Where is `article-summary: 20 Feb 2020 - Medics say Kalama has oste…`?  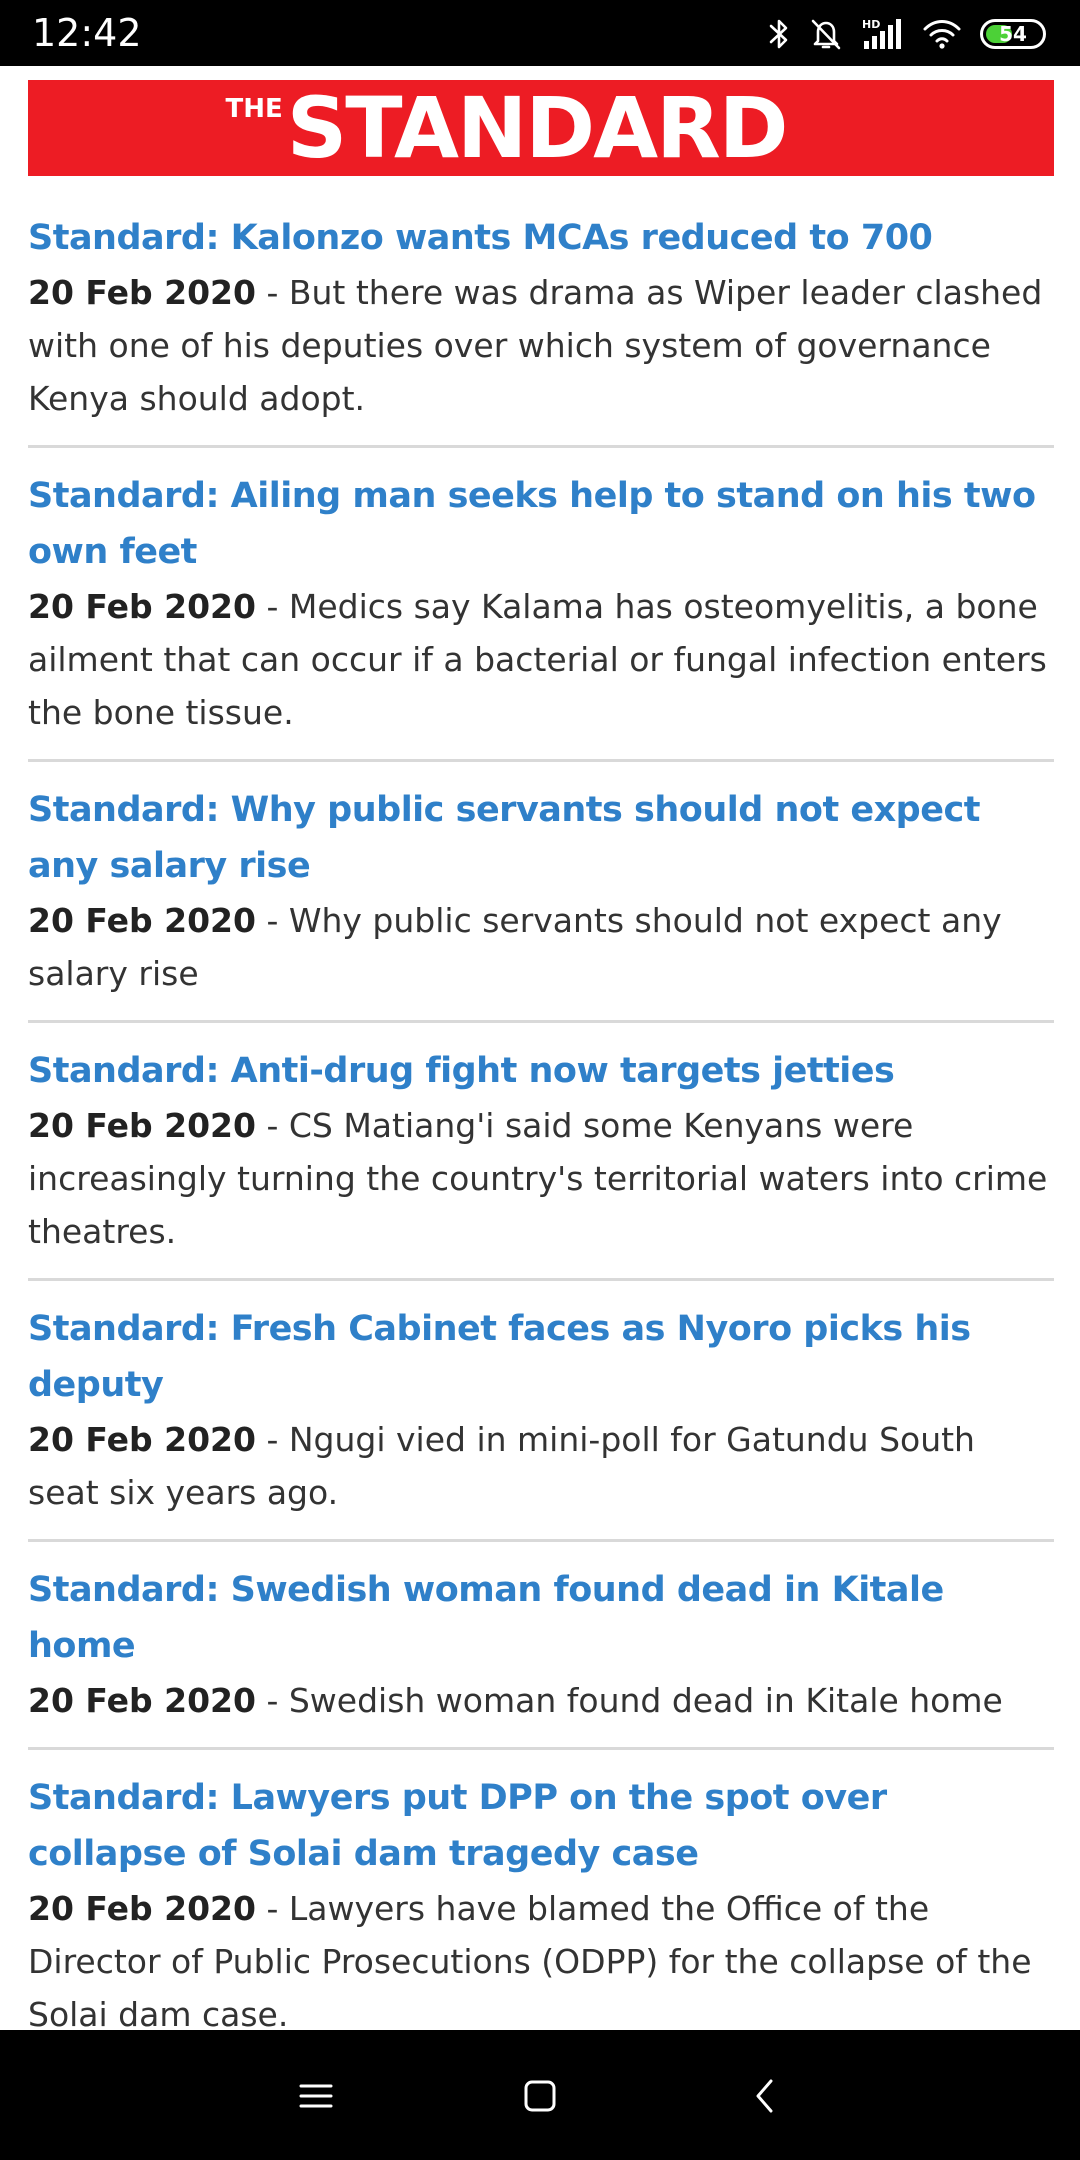 article-summary: 20 Feb 2020 - Medics say Kalama has oste… is located at coordinates (541, 659).